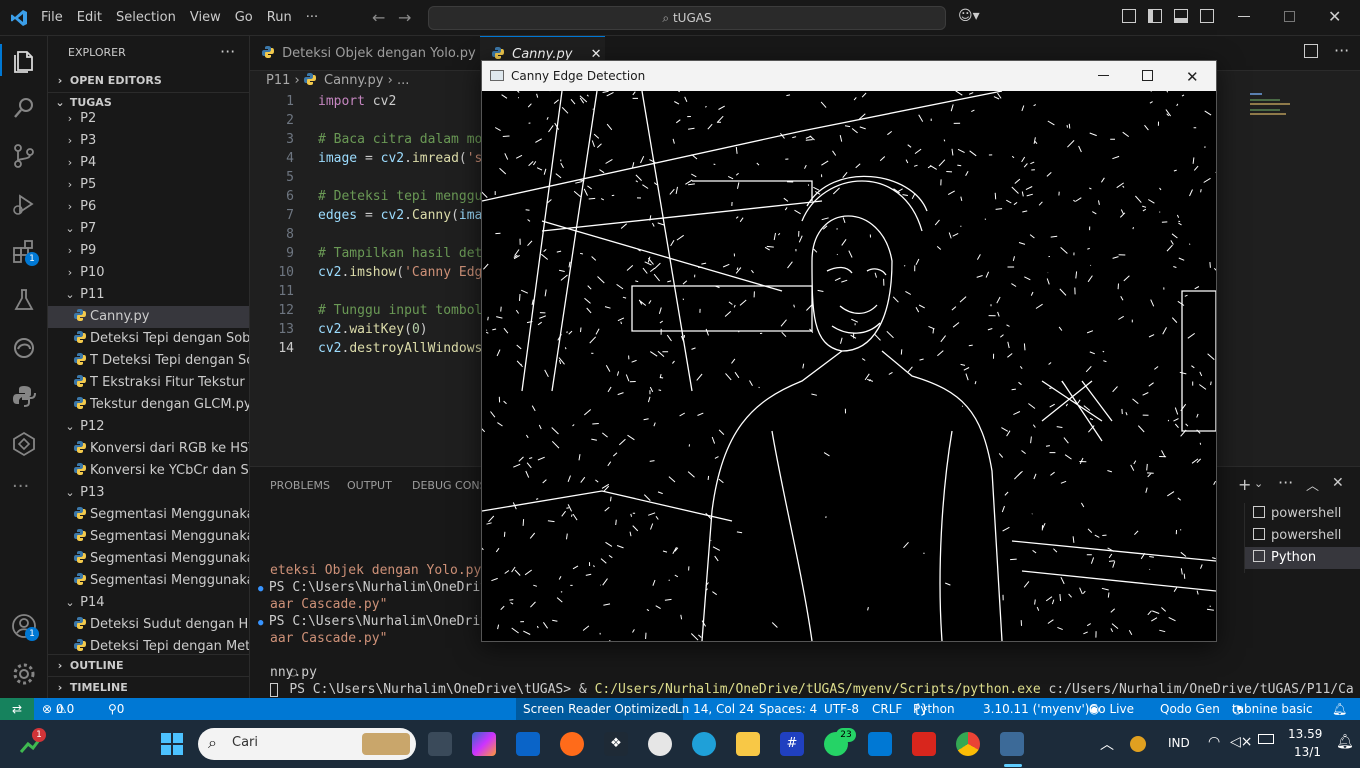  Describe the element at coordinates (148, 427) in the screenshot. I see `tree-folder-item: ⌄ P12` at that location.